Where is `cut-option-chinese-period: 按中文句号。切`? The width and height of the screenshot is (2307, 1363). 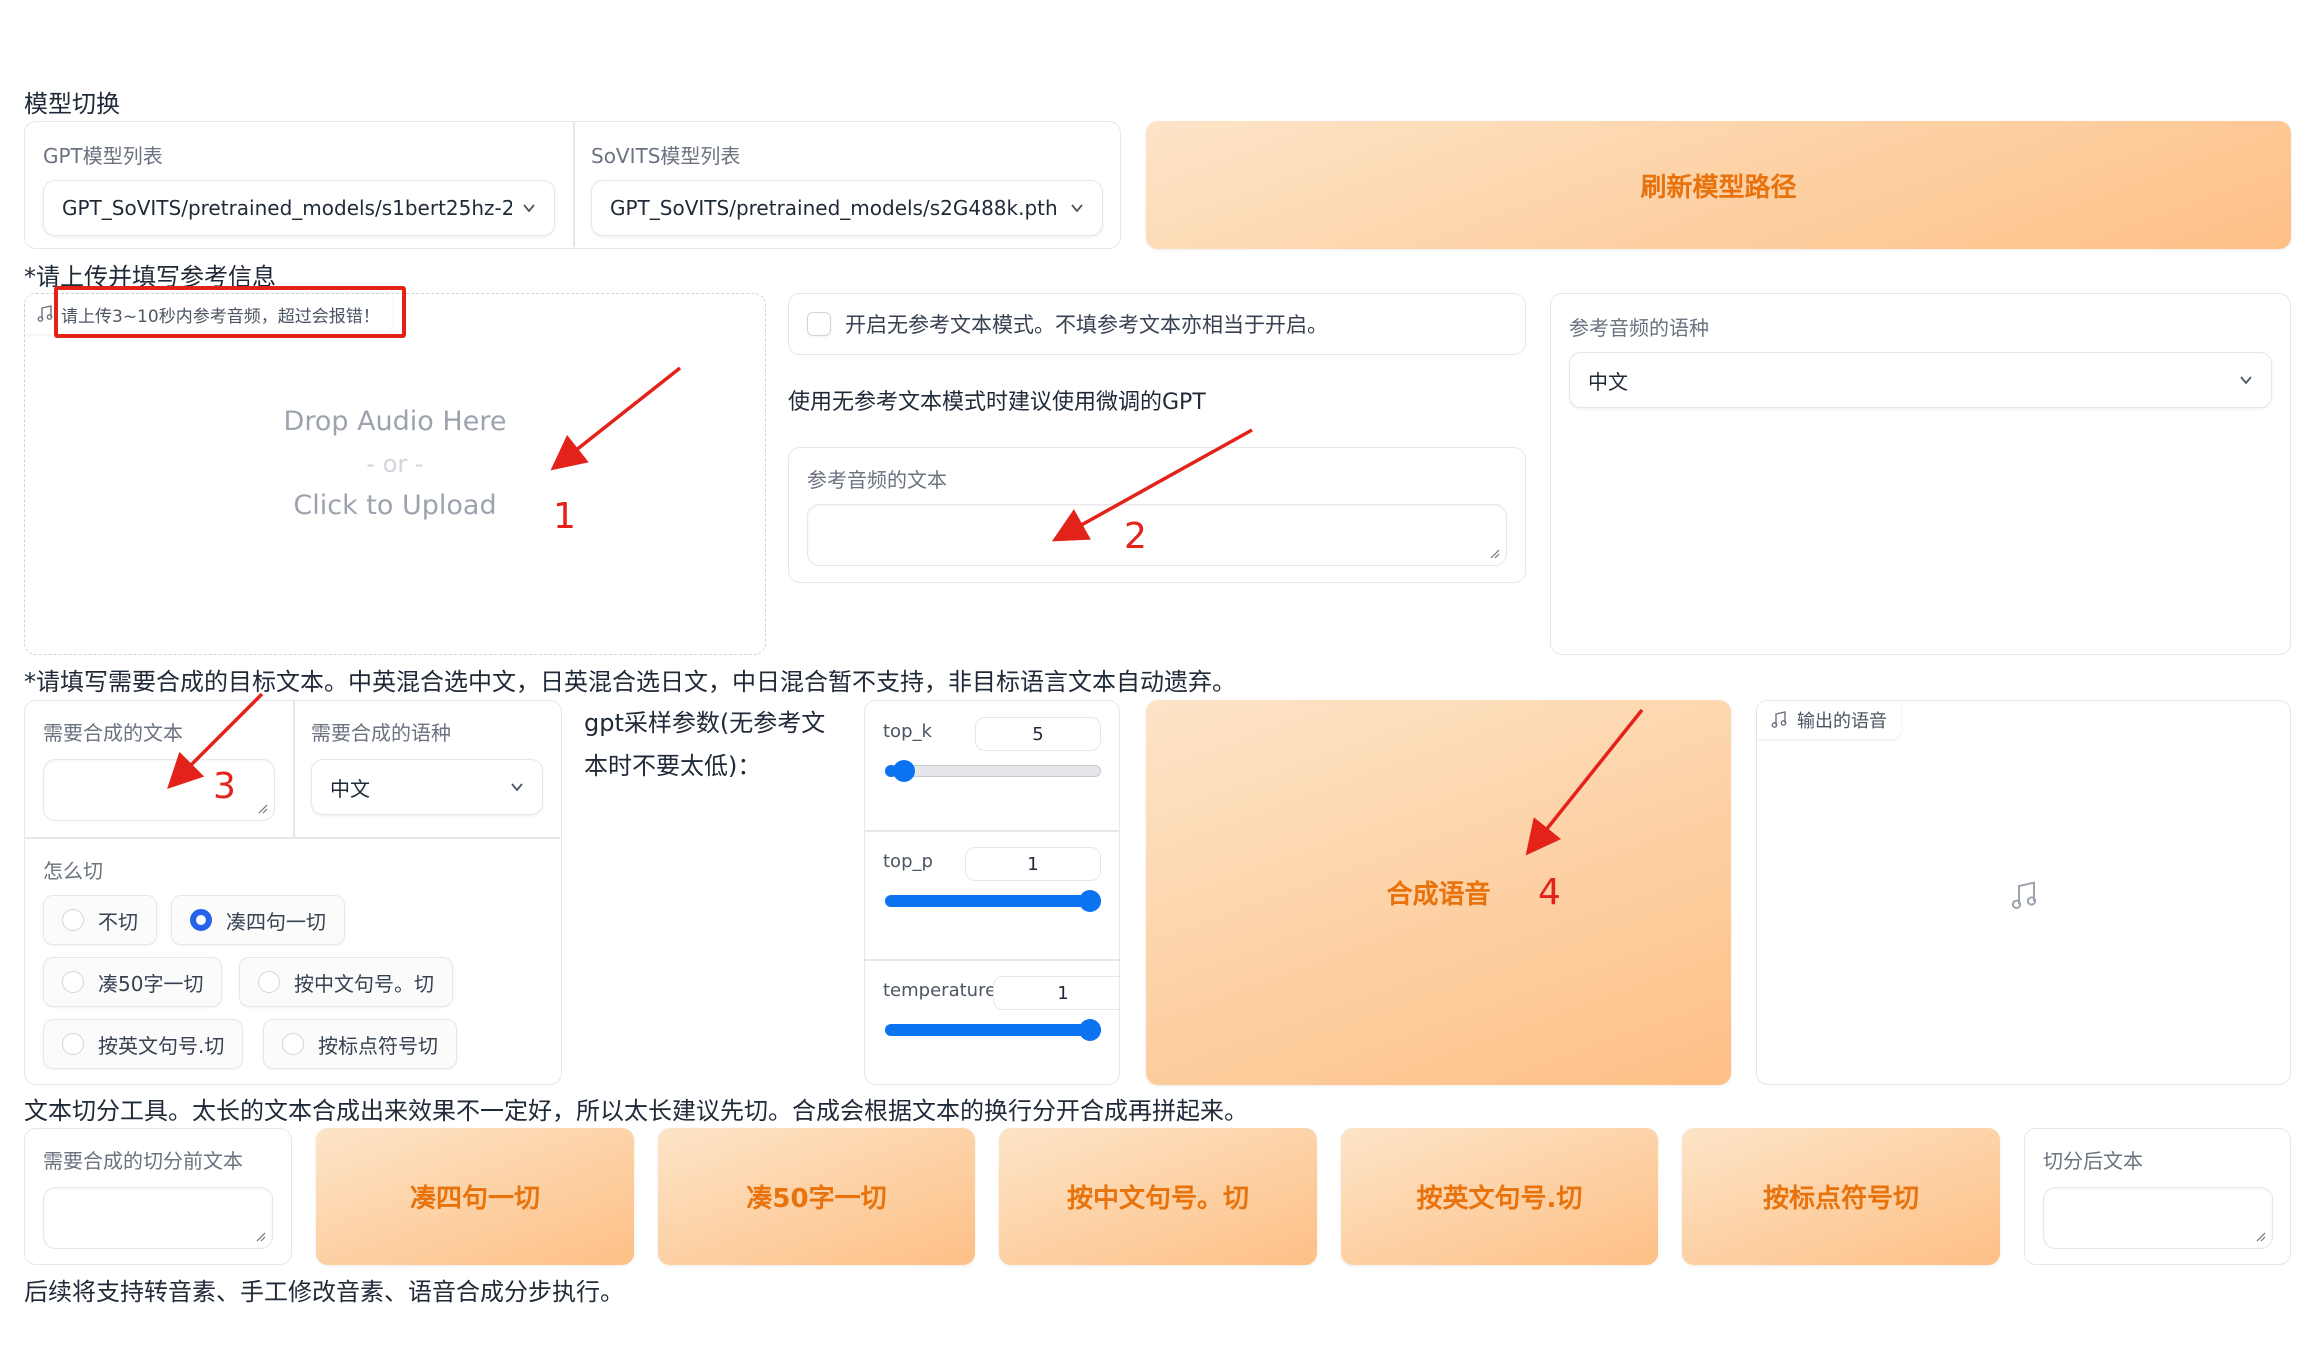 cut-option-chinese-period: 按中文句号。切 is located at coordinates (346, 982).